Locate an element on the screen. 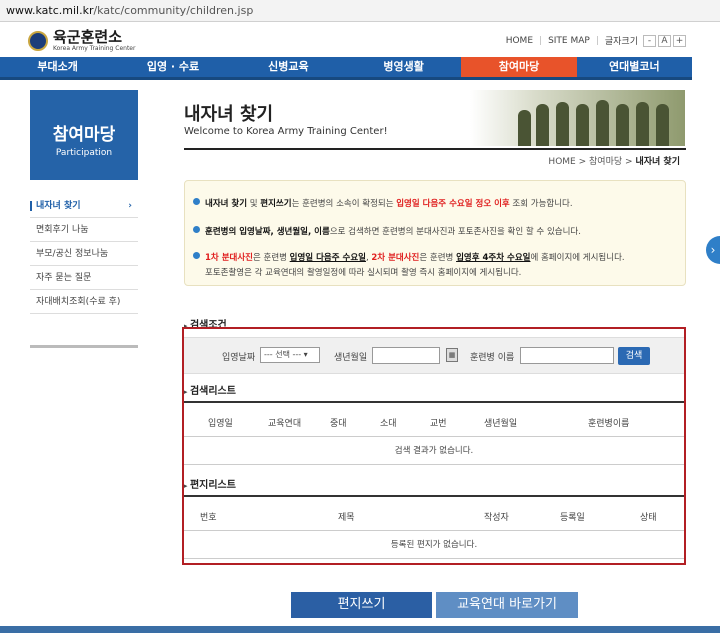 The height and width of the screenshot is (633, 720). logo-title: 육군훈련소 is located at coordinates (88, 36).